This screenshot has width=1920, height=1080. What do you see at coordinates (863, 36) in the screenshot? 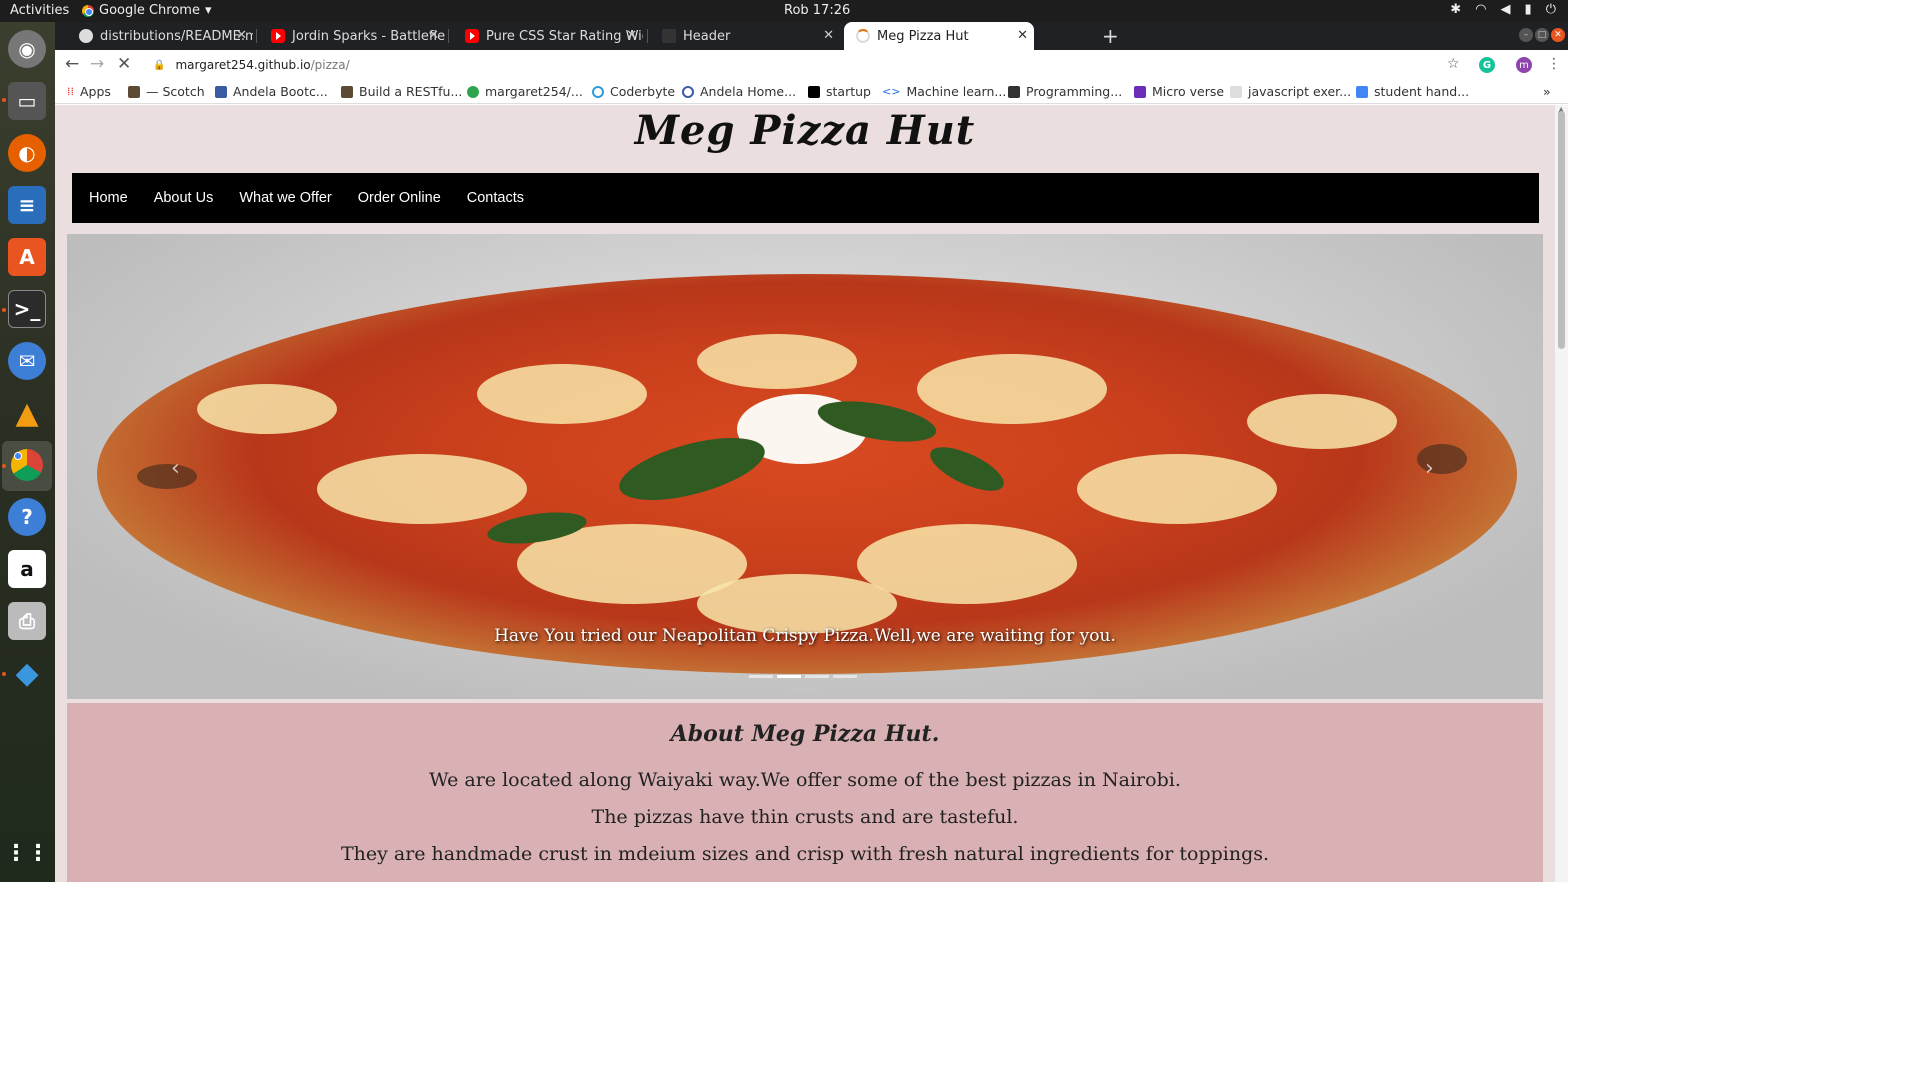
I see `loading-icon` at bounding box center [863, 36].